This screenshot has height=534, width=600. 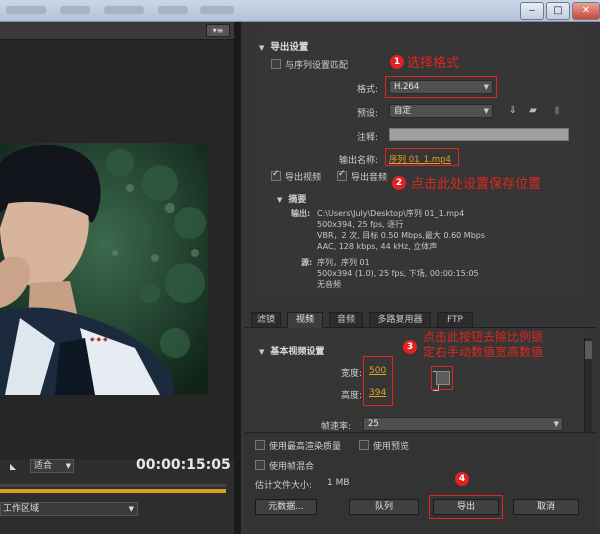 I want to click on annotation-box-output-name, so click(x=422, y=157).